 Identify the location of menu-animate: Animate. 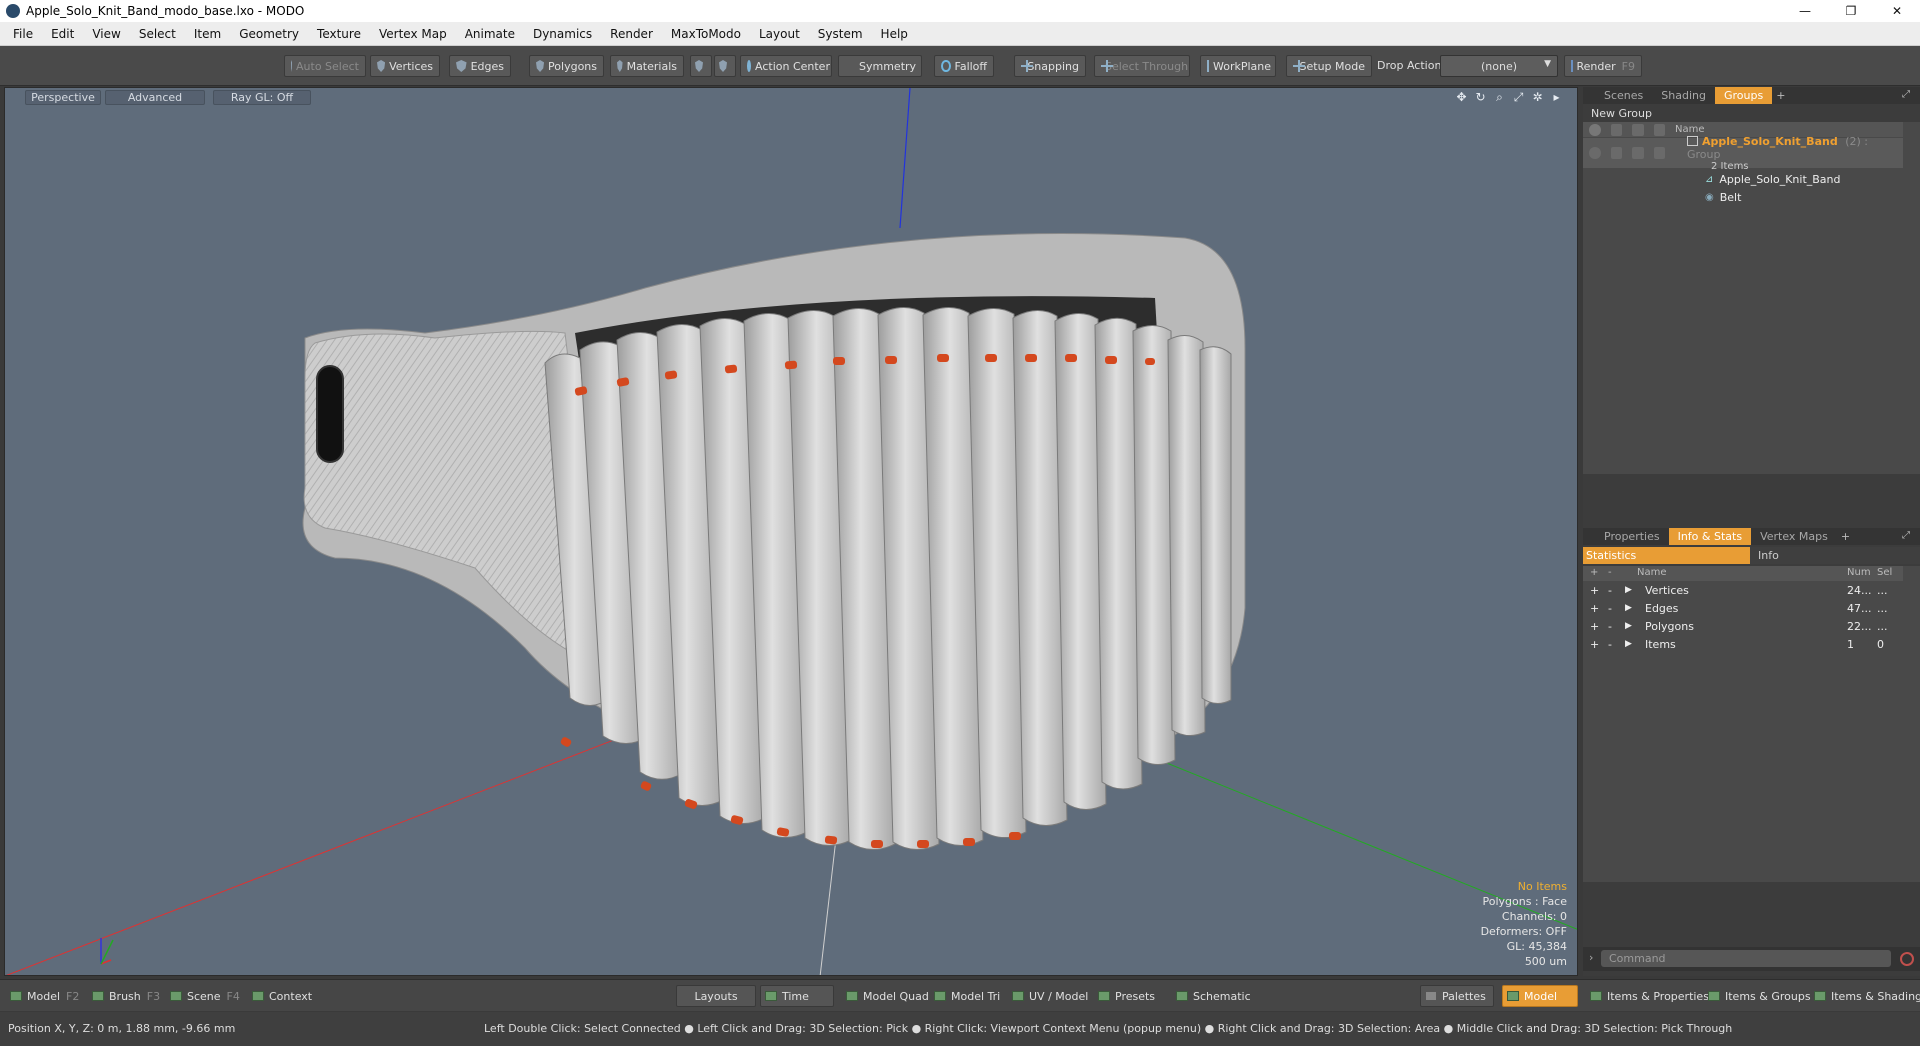
(490, 34).